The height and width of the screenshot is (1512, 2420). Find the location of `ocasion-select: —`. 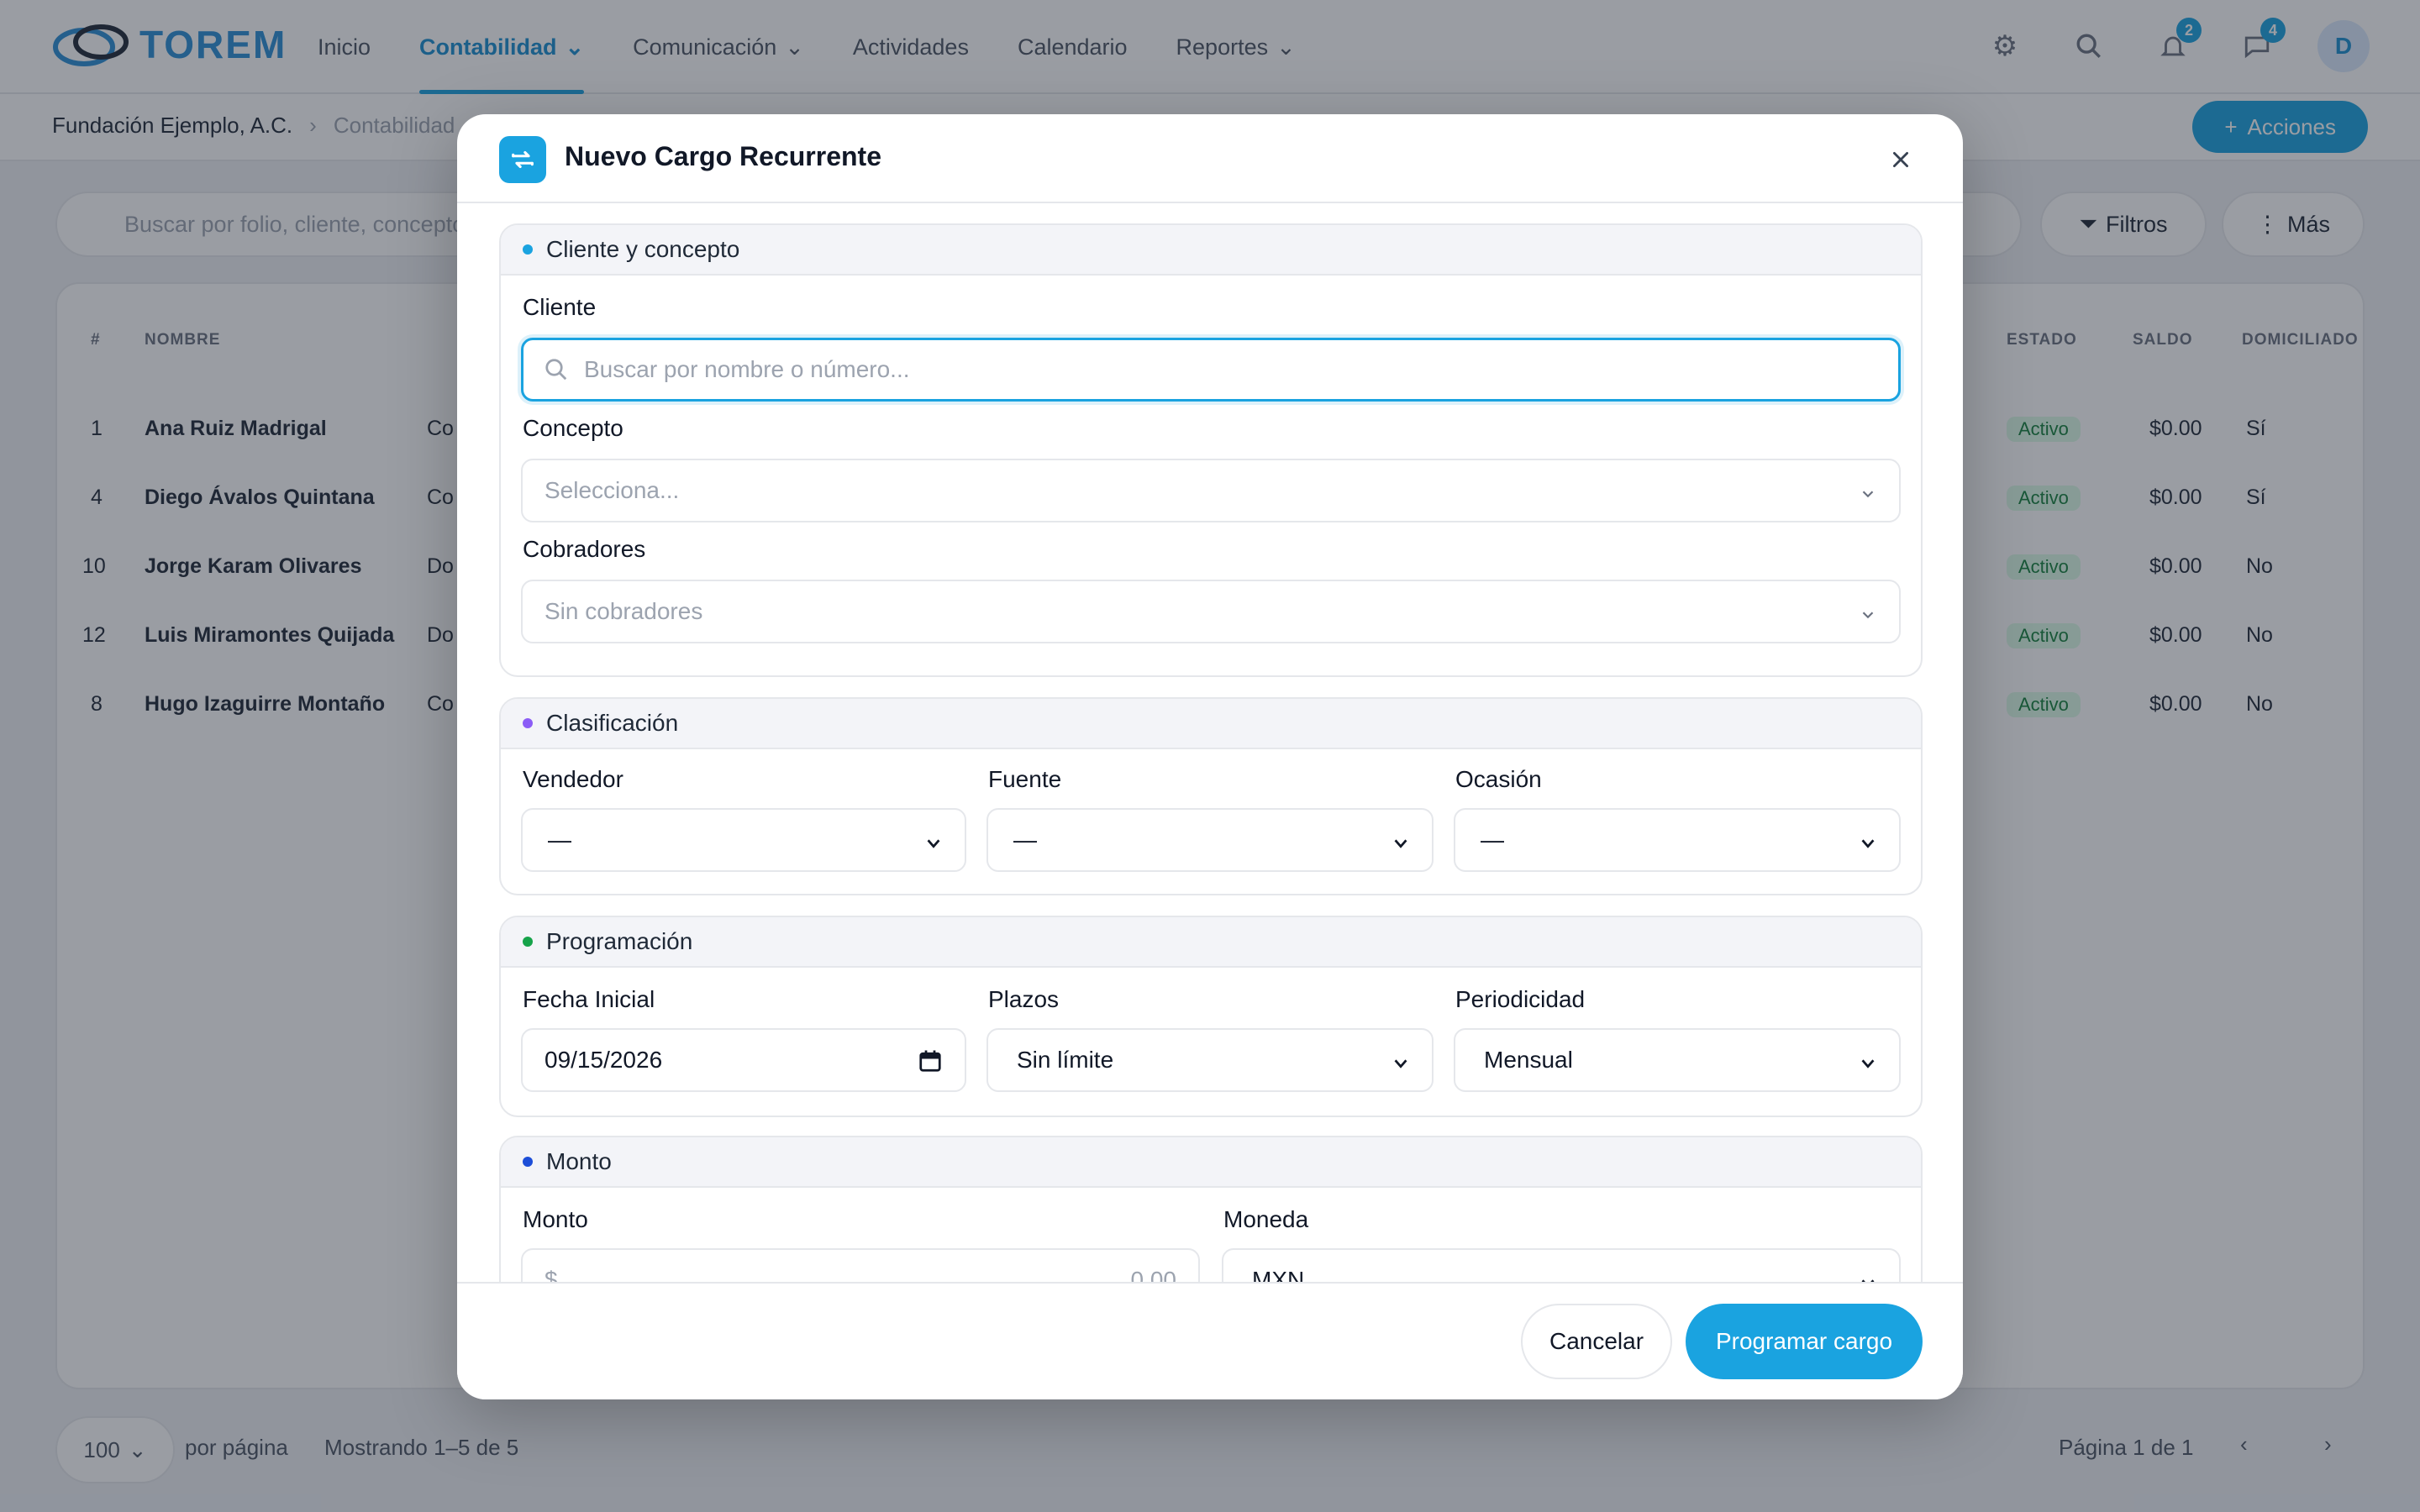

ocasion-select: — is located at coordinates (1678, 840).